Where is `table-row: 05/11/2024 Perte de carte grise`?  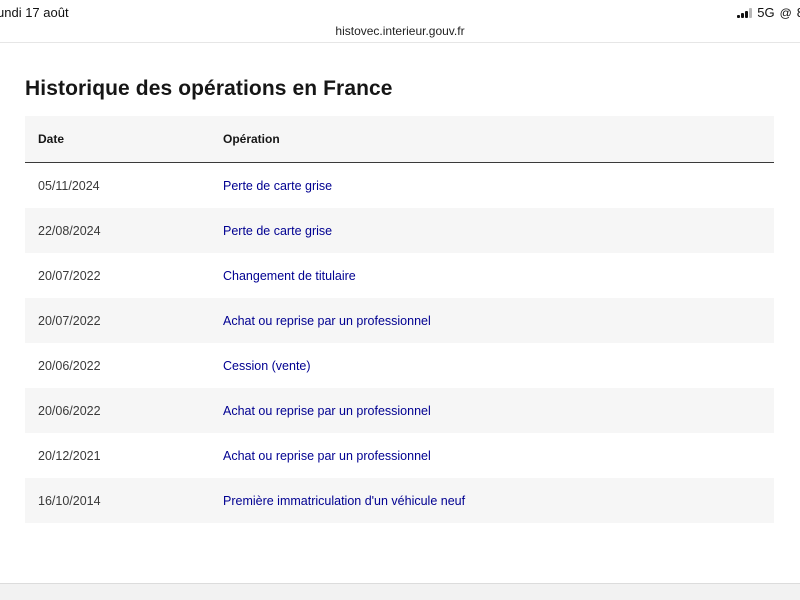 table-row: 05/11/2024 Perte de carte grise is located at coordinates (399, 185).